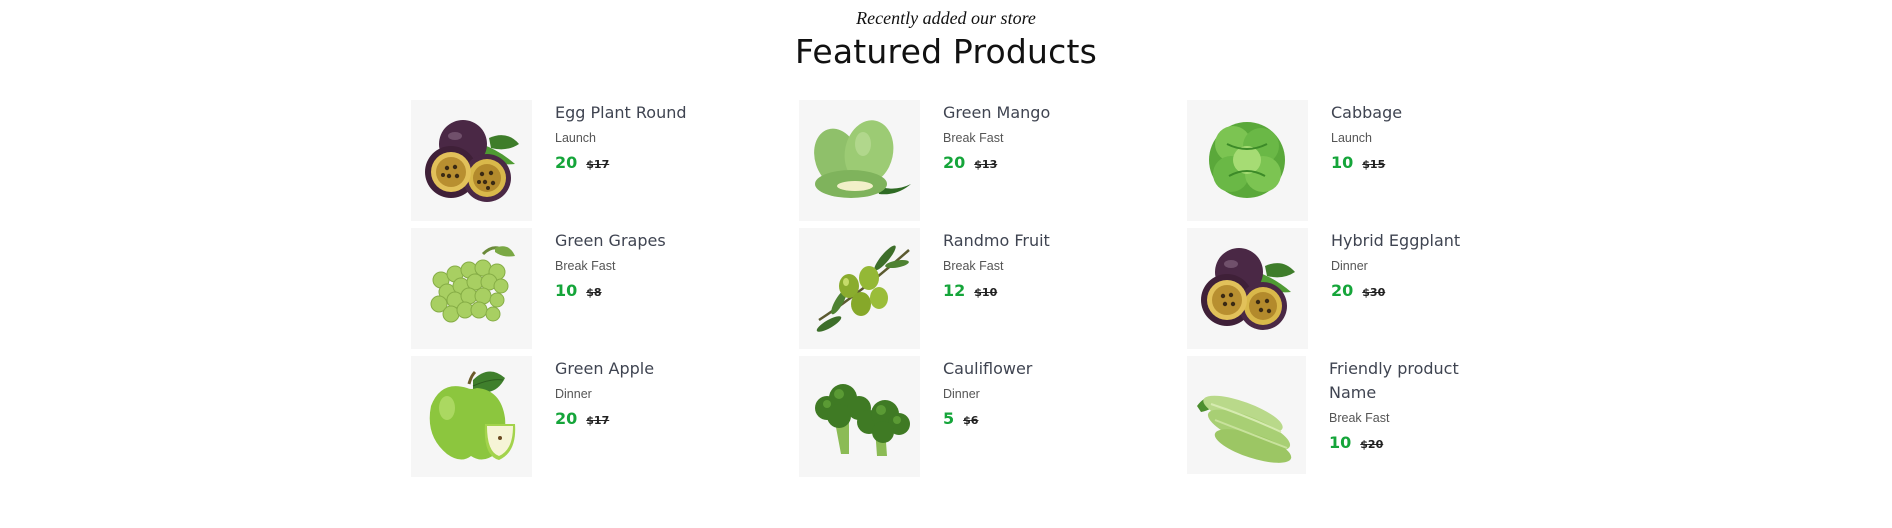 Image resolution: width=1892 pixels, height=528 pixels. What do you see at coordinates (635, 392) in the screenshot?
I see `product-info: Green Apple Dinner 20 17` at bounding box center [635, 392].